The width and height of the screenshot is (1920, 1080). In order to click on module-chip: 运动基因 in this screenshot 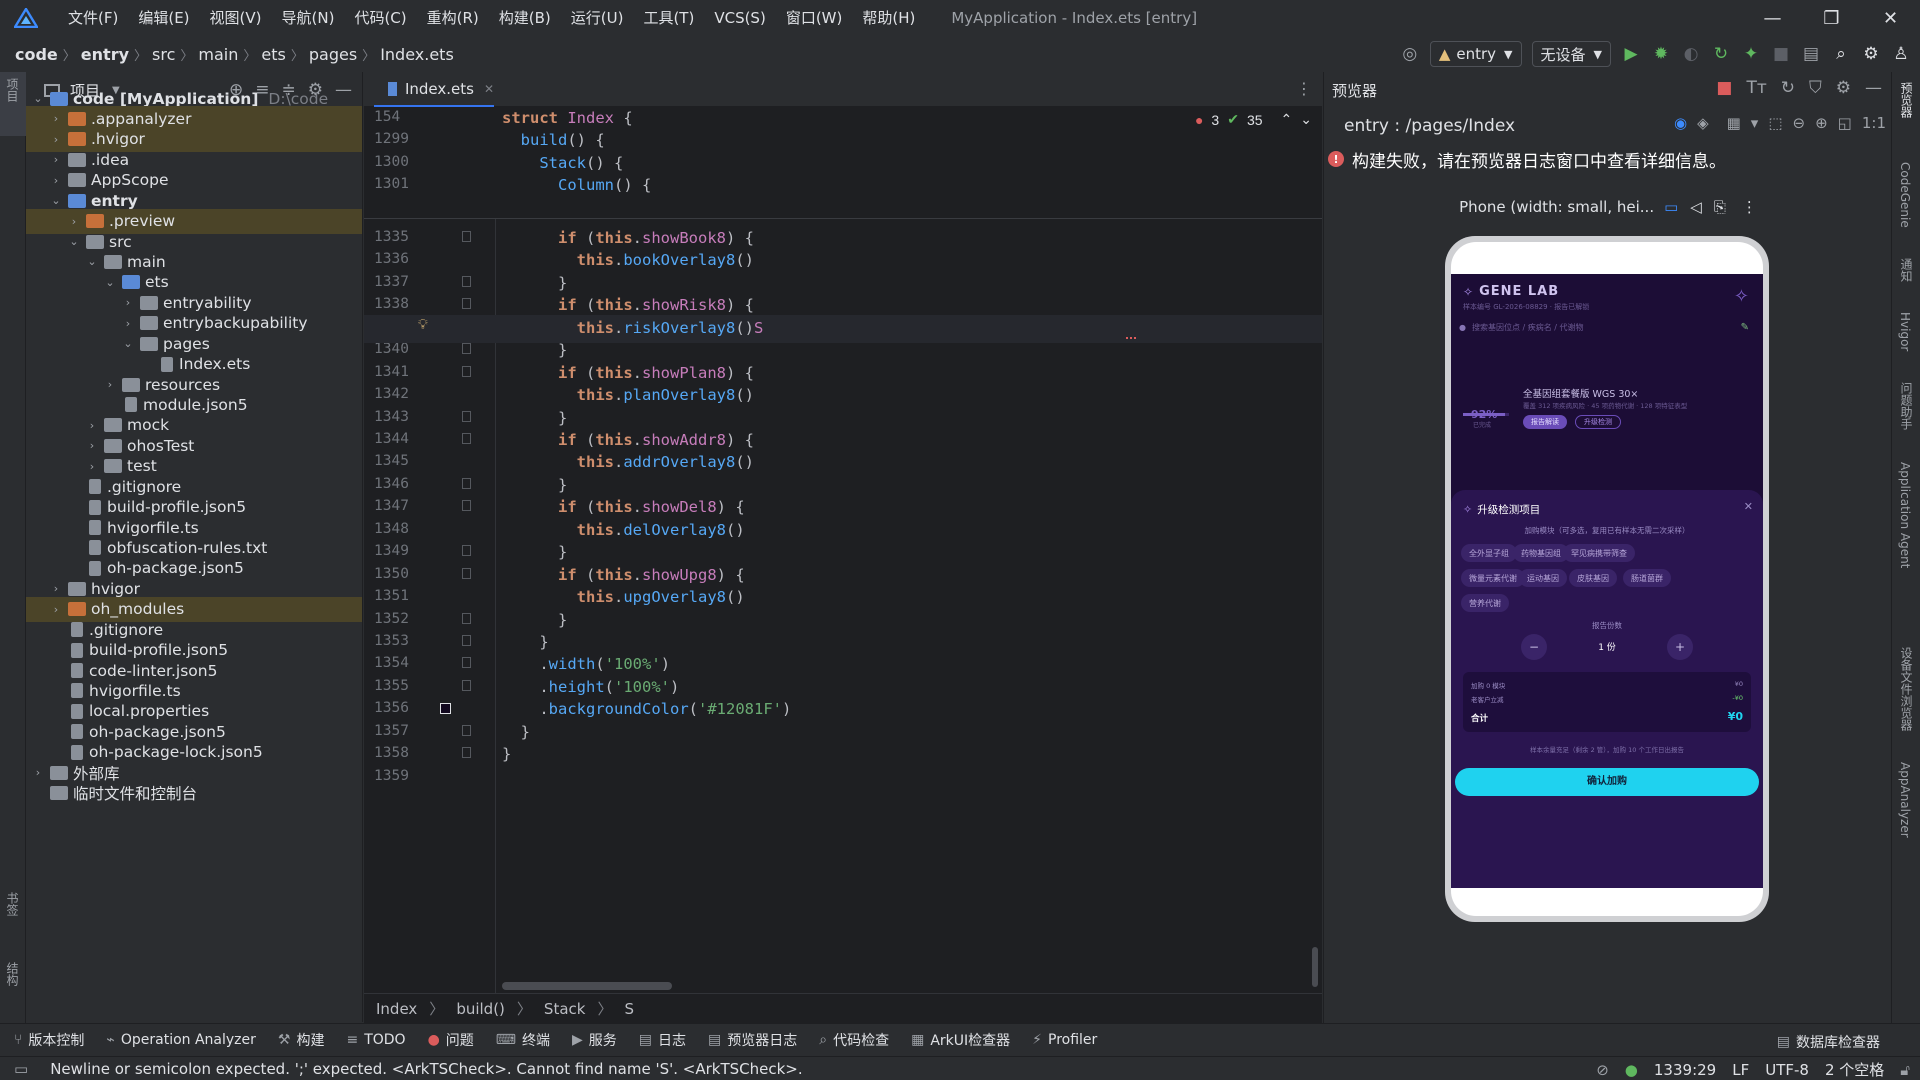, I will do `click(1543, 578)`.